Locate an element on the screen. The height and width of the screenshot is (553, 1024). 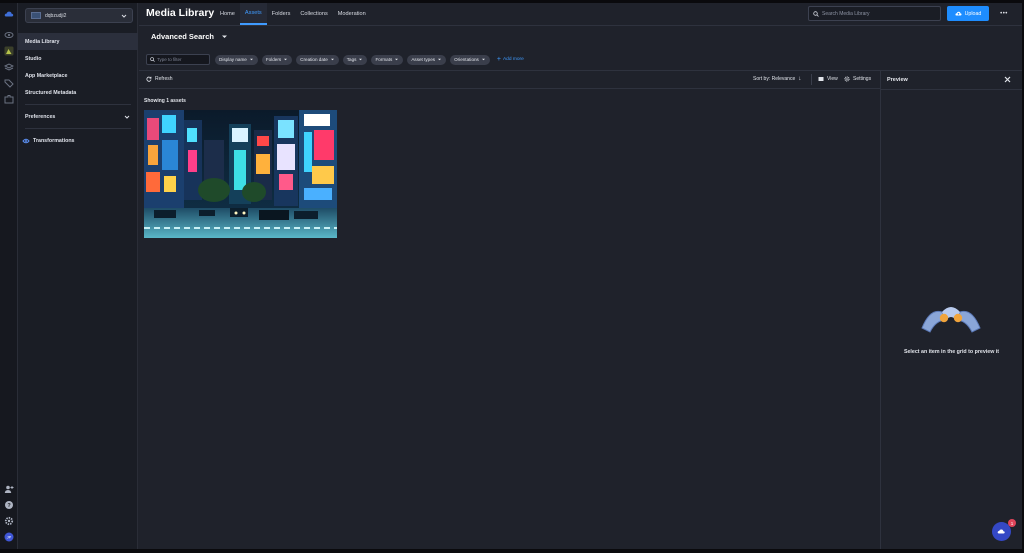
chip-label: Creation date is located at coordinates (314, 59).